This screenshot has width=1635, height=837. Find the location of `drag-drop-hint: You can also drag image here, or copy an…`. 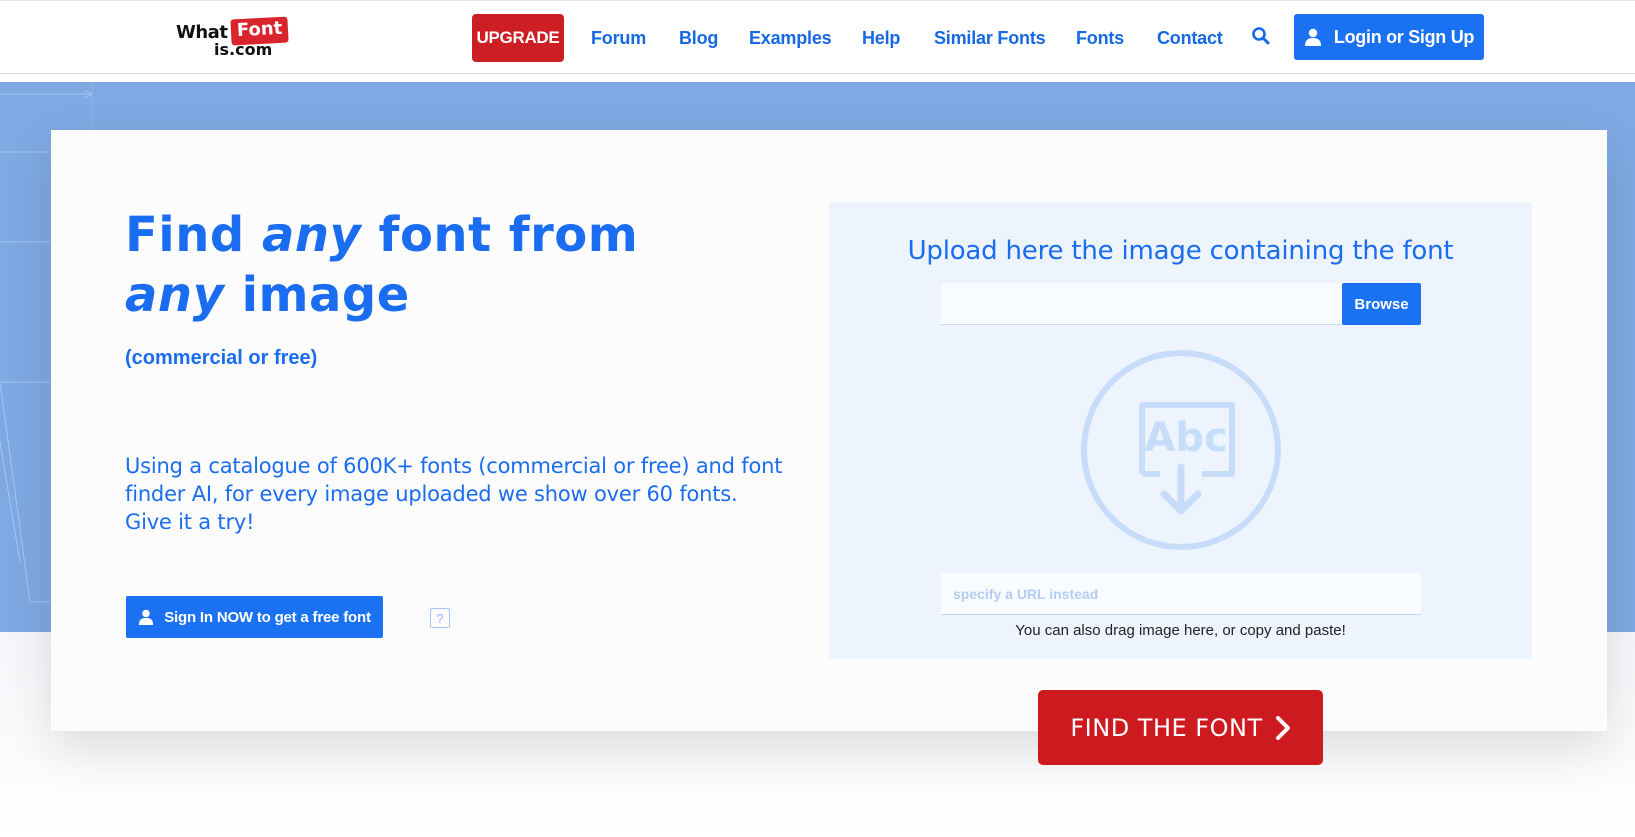

drag-drop-hint: You can also drag image here, or copy an… is located at coordinates (1180, 630).